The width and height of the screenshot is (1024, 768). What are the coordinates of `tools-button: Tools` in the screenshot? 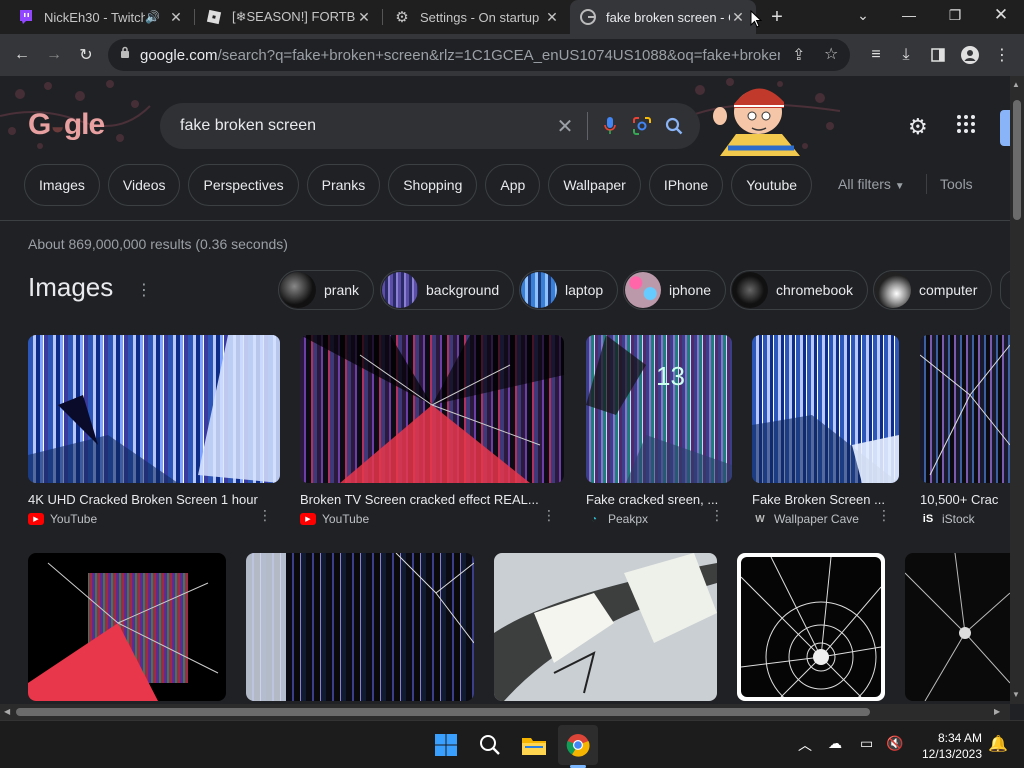 It's located at (956, 184).